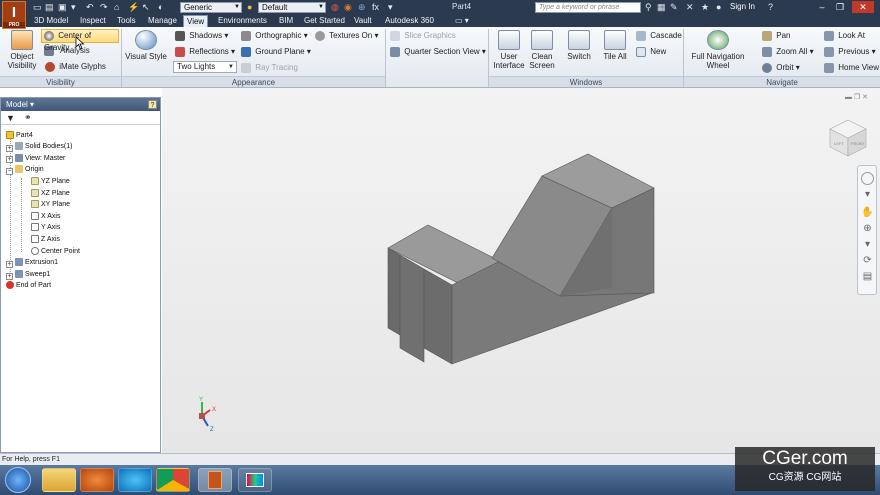  Describe the element at coordinates (116, 7) in the screenshot. I see `home-icon: ⌂` at that location.